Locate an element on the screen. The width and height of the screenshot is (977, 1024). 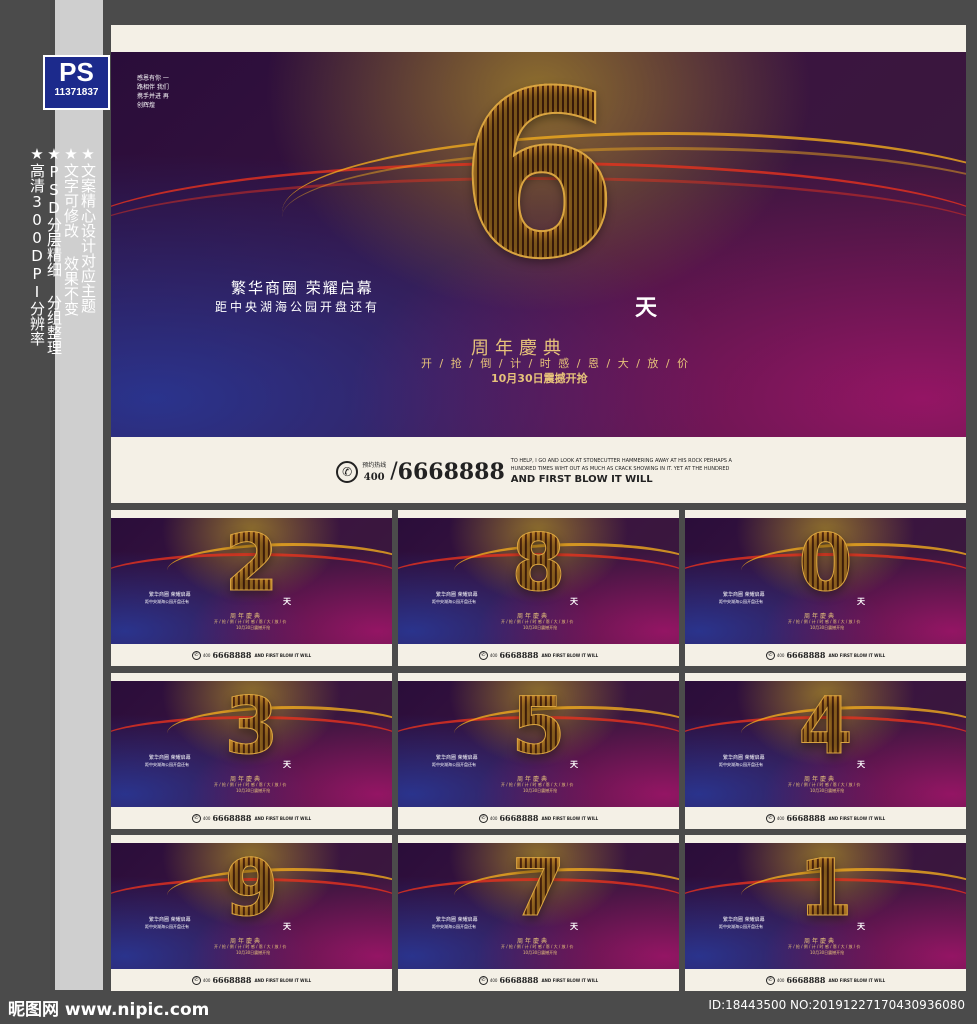
big-digit: 8 is located at coordinates (538, 564).